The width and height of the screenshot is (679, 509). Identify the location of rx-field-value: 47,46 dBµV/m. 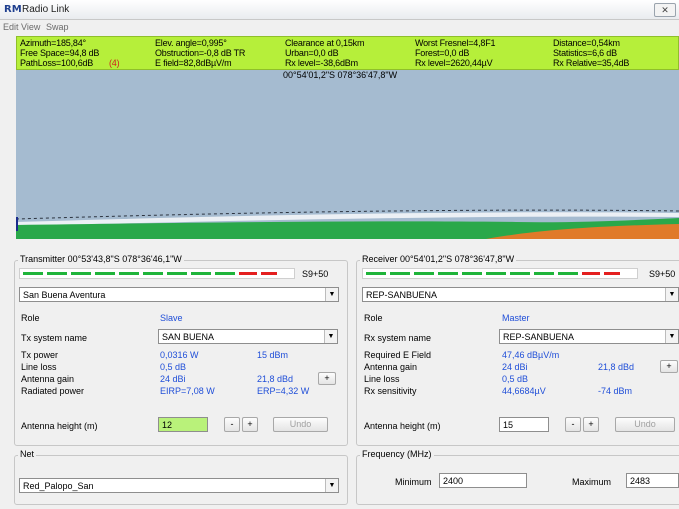
(531, 355).